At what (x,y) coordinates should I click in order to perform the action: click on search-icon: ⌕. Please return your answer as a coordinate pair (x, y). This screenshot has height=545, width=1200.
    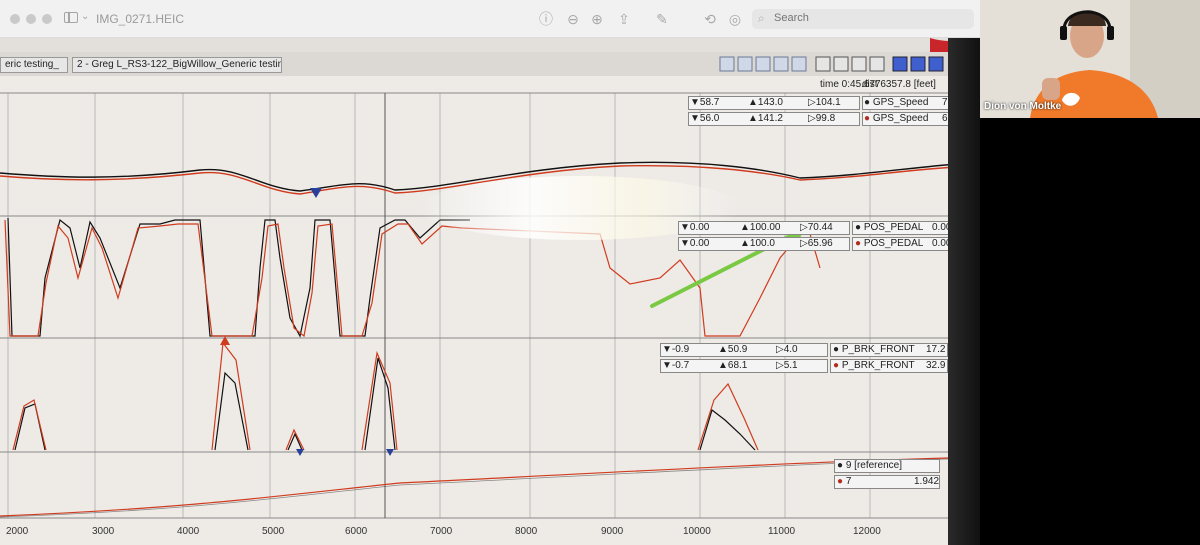
    Looking at the image, I should click on (761, 18).